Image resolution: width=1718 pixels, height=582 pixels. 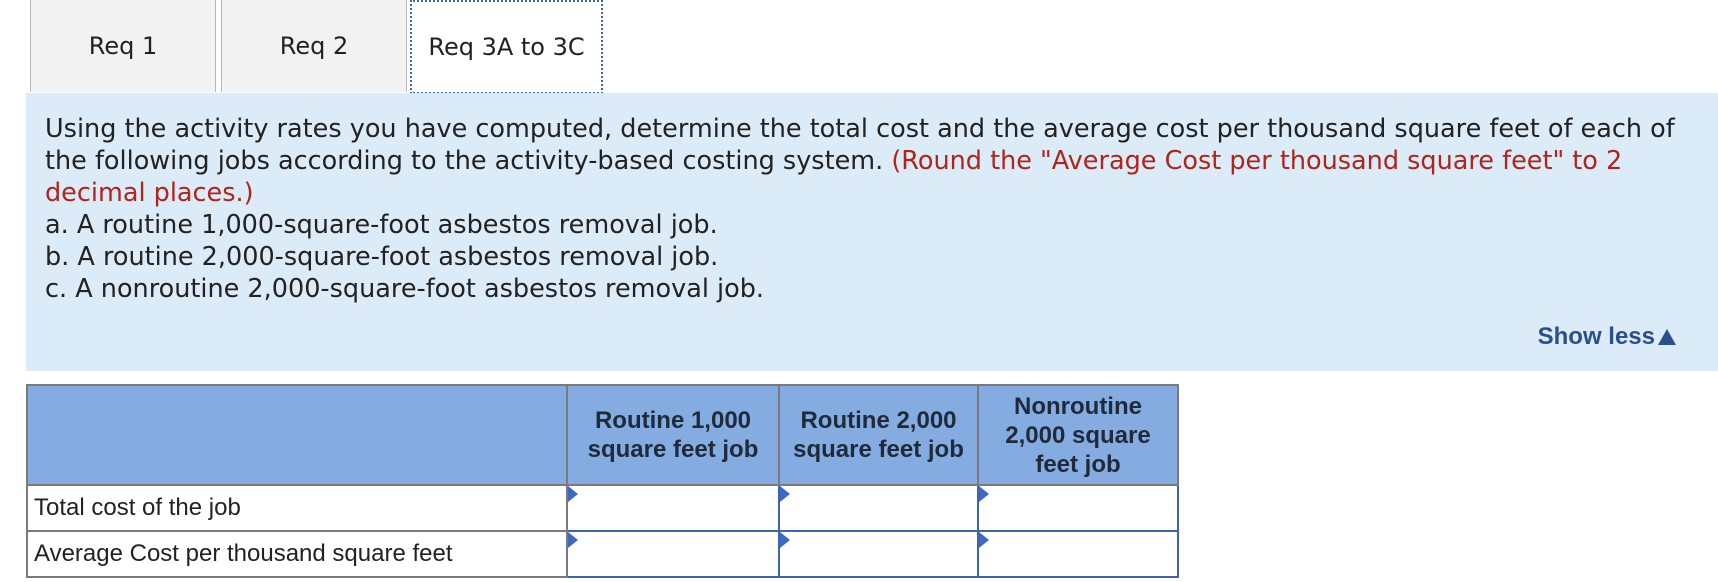 I want to click on average-cost-routine-1000-input, so click(x=673, y=554).